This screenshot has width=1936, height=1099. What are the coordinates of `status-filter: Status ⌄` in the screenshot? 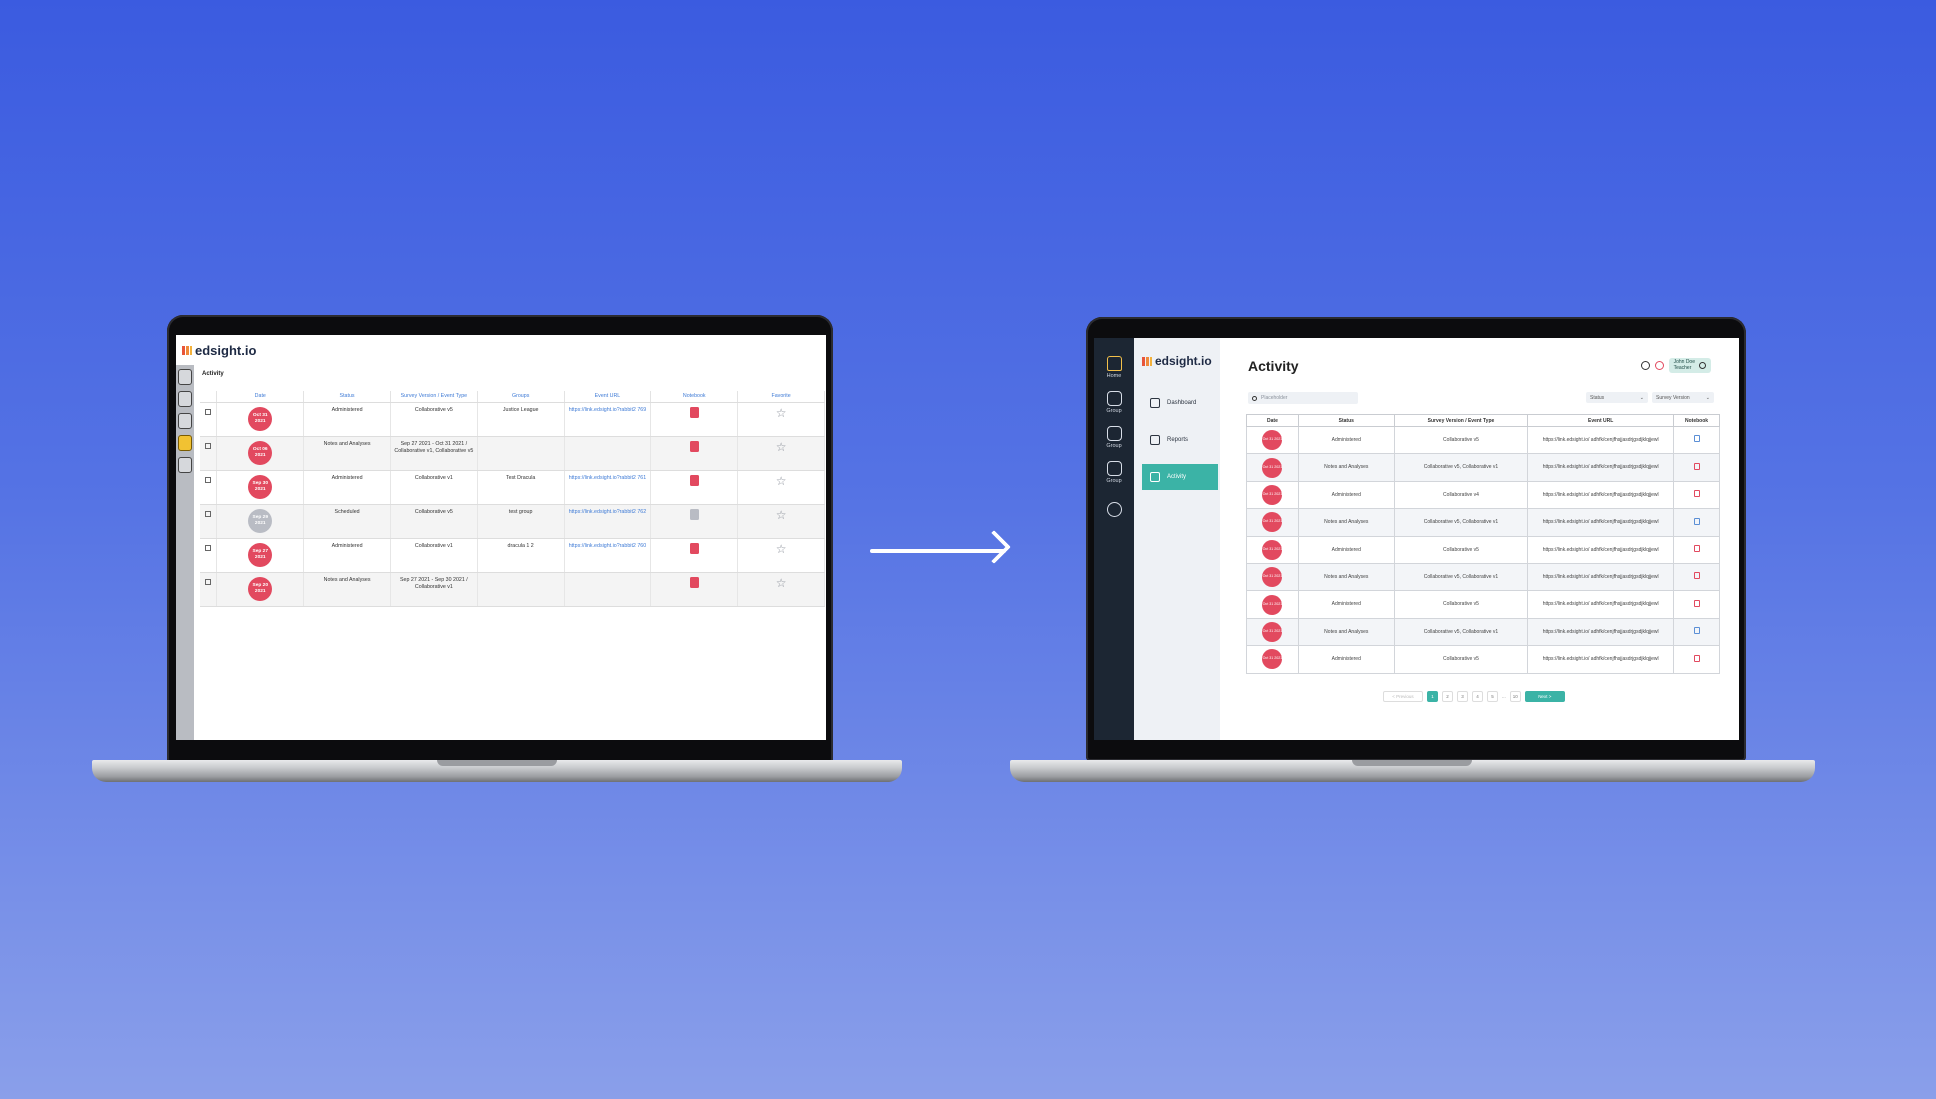 It's located at (1617, 397).